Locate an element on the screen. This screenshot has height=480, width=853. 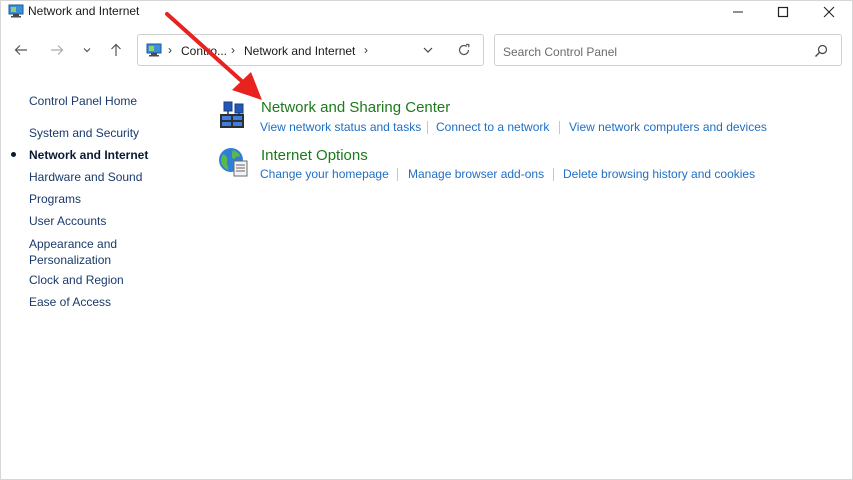
close-button is located at coordinates (829, 12).